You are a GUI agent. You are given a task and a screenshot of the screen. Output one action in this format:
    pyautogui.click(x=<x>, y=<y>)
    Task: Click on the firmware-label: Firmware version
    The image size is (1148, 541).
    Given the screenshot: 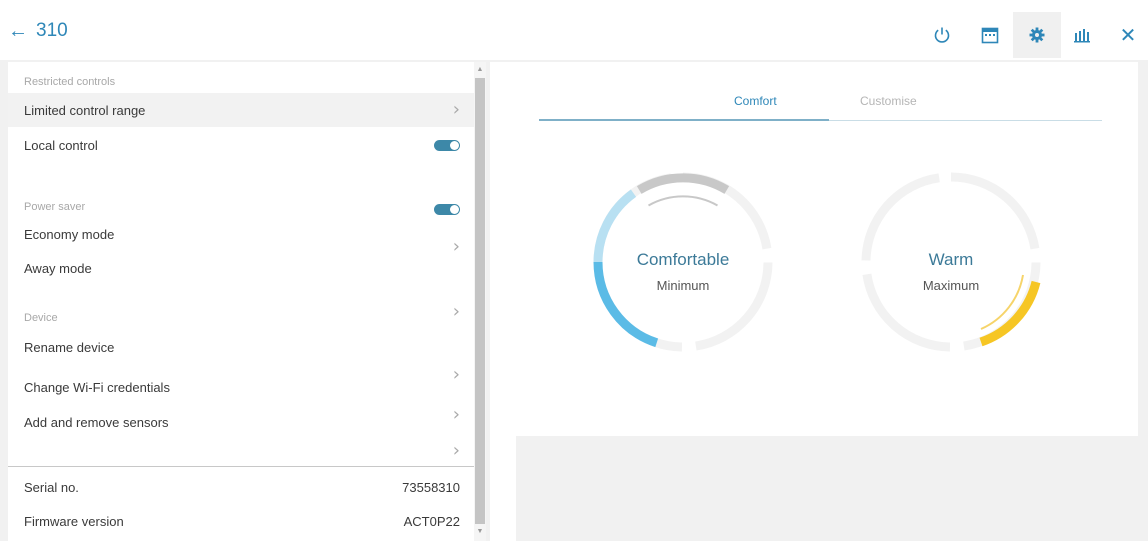 What is the action you would take?
    pyautogui.click(x=74, y=521)
    